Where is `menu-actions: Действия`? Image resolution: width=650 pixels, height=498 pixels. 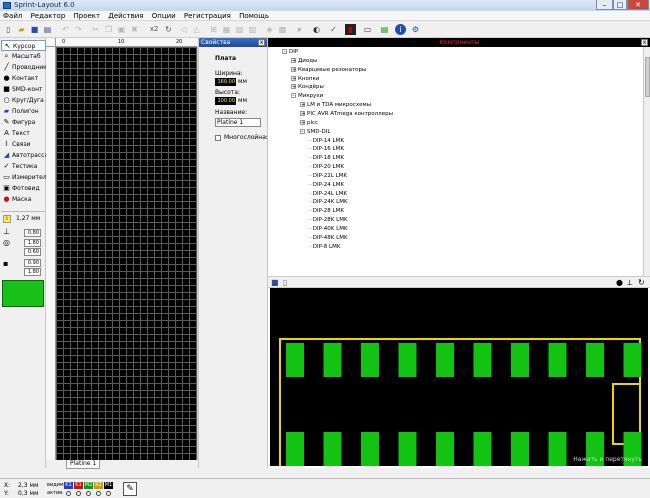
menu-actions: Действия is located at coordinates (125, 16).